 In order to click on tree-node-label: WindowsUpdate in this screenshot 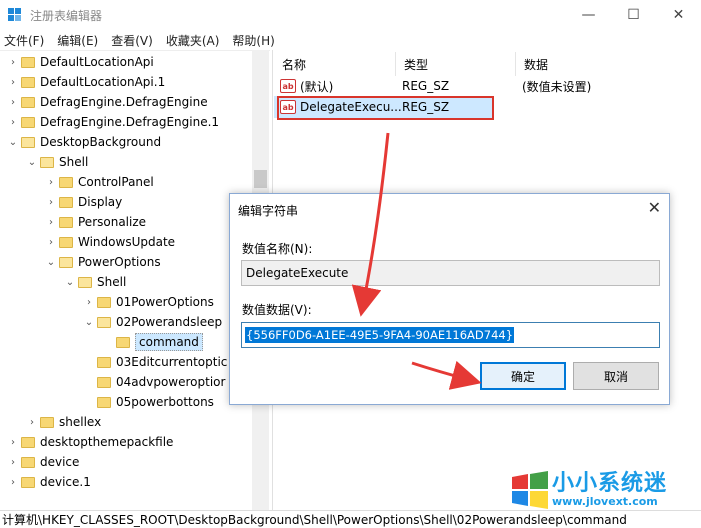, I will do `click(127, 242)`.